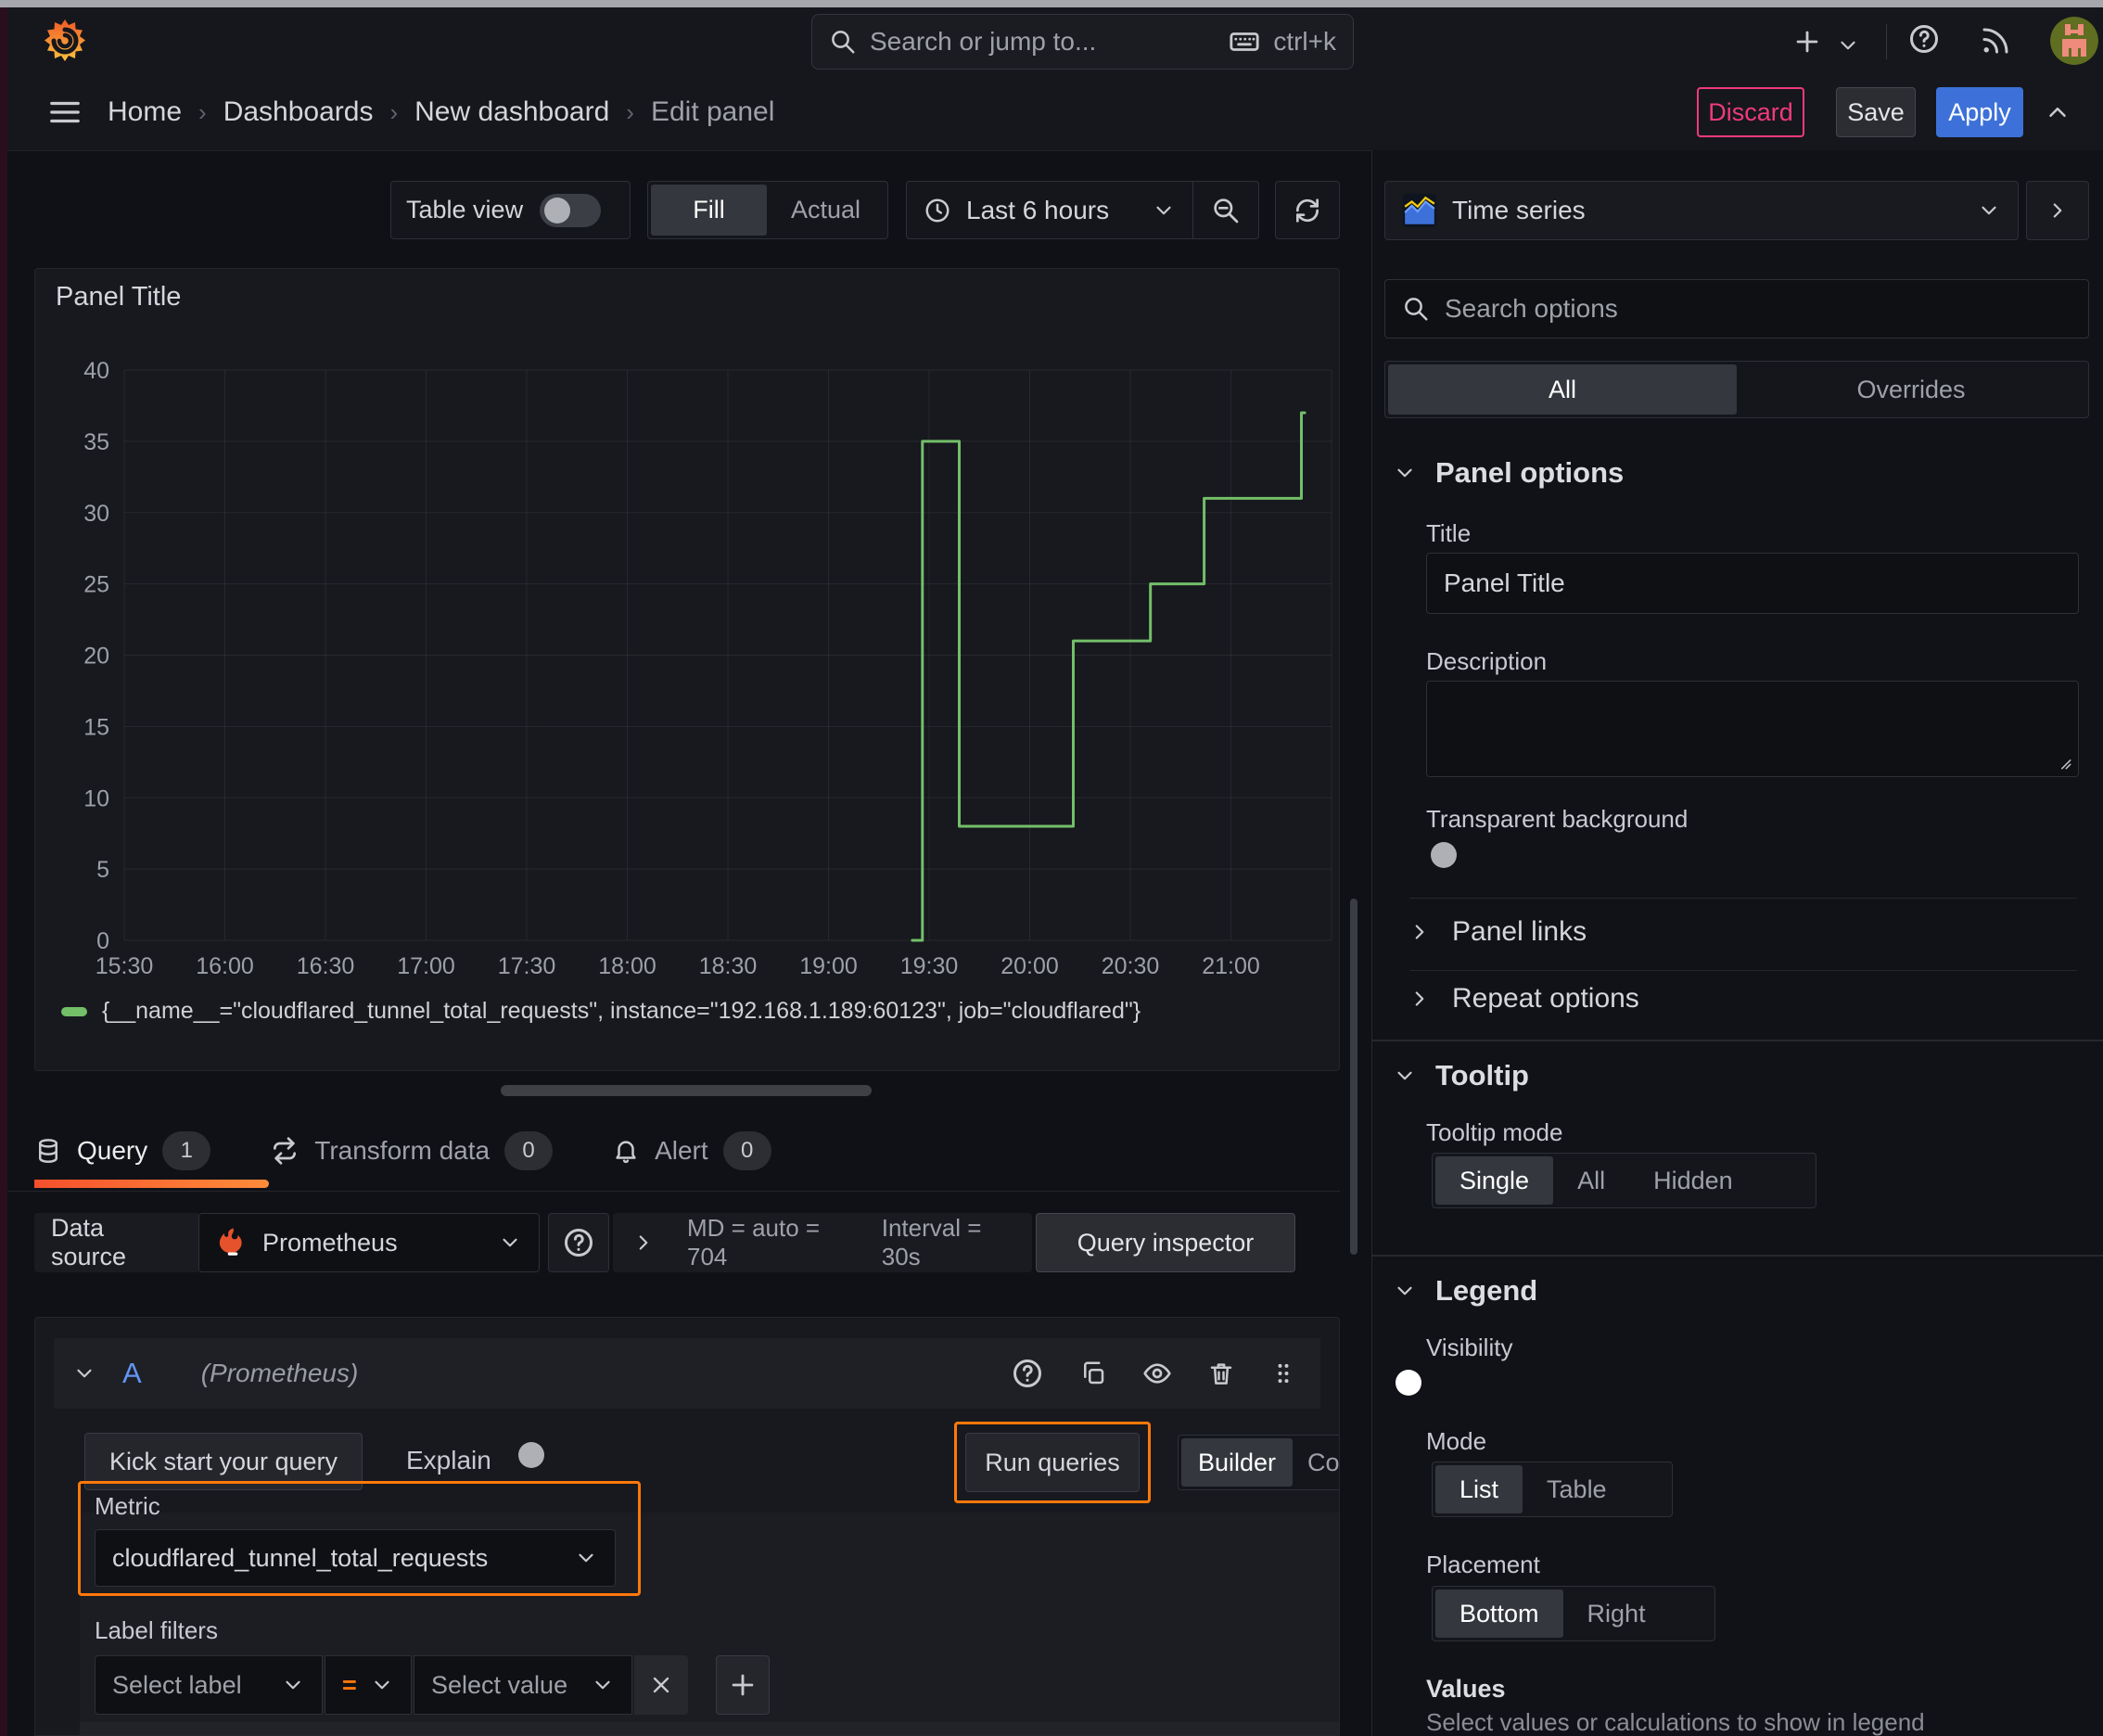 The height and width of the screenshot is (1736, 2103). I want to click on time-range-control: Last 6 hours, so click(1082, 210).